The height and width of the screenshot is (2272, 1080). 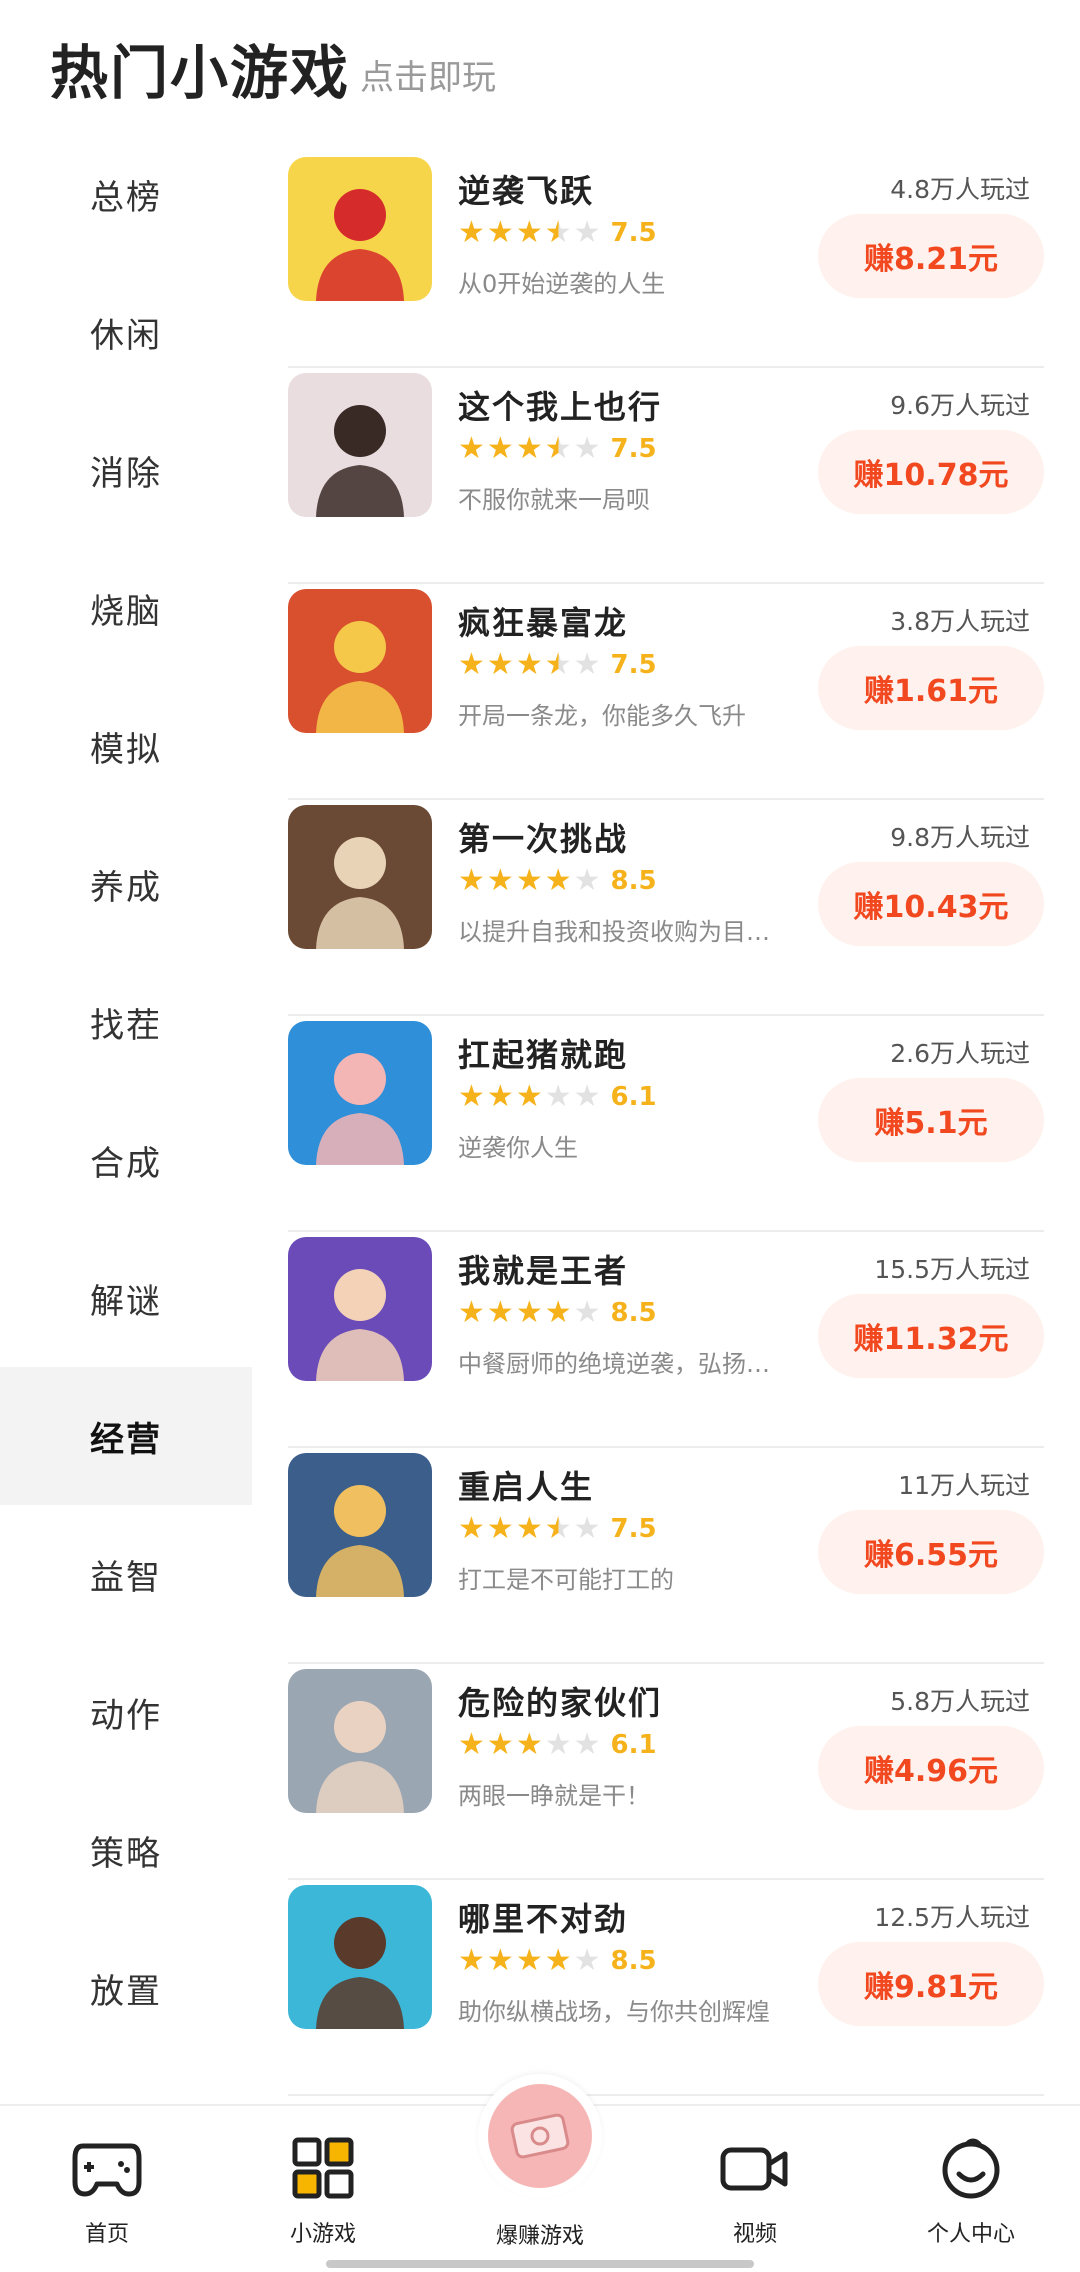 I want to click on game-row: 第一次挑战 ★ ★ ★ ★ ★ 8.5 以提升自我和投资收购为目… 9.8万人玩过 赚10.43元, so click(x=666, y=908).